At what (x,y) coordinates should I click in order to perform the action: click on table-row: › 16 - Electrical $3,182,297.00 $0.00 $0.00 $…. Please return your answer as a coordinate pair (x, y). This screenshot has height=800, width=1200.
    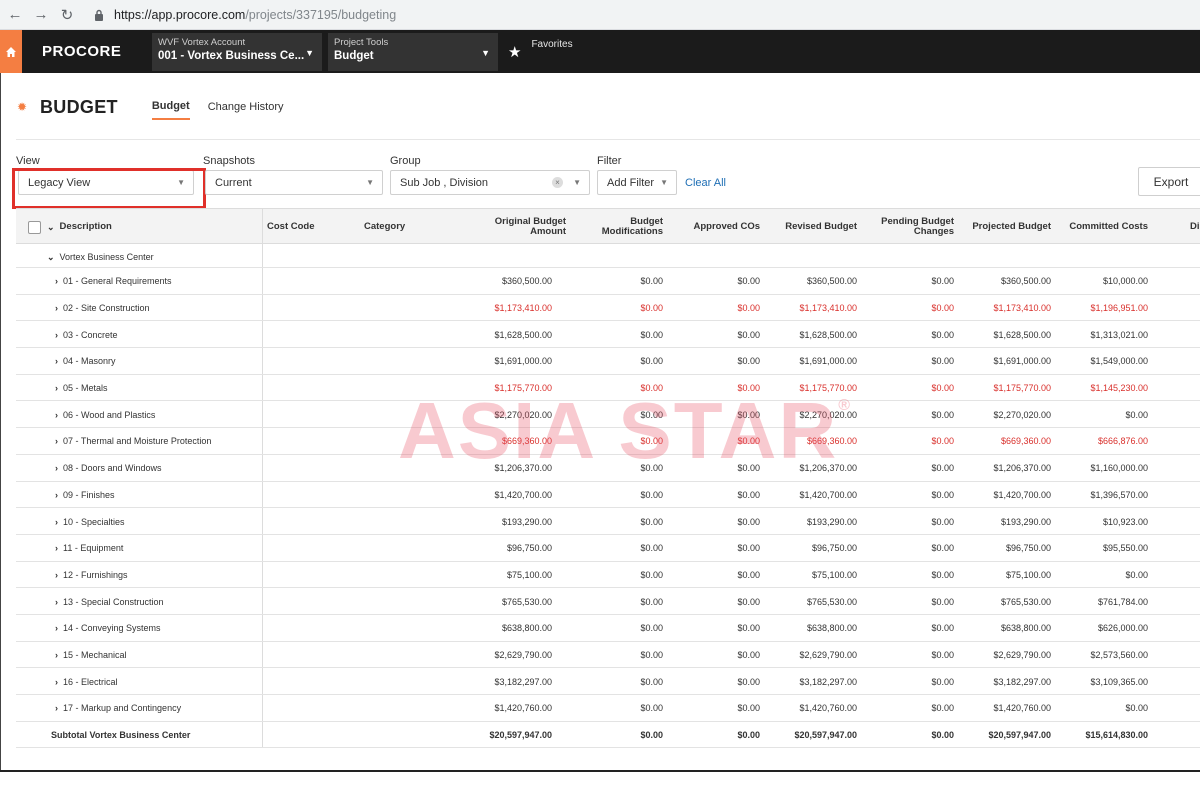
    Looking at the image, I should click on (608, 681).